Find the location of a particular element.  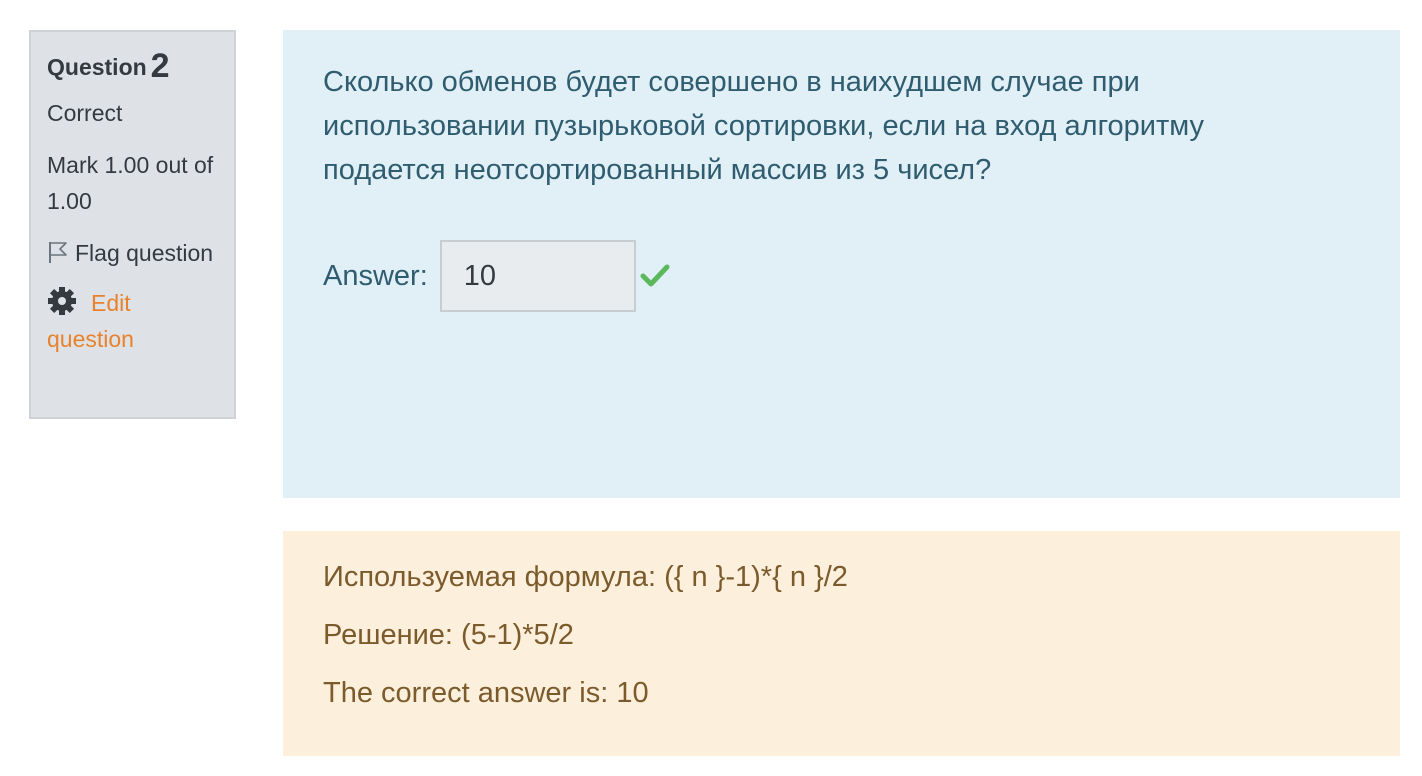

check-icon is located at coordinates (655, 275).